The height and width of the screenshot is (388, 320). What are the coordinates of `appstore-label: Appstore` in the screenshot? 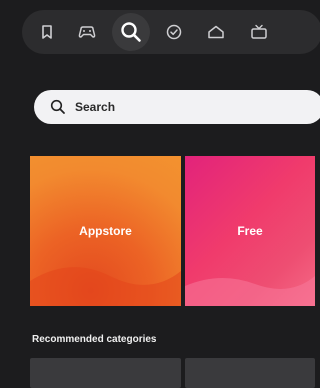 It's located at (105, 231).